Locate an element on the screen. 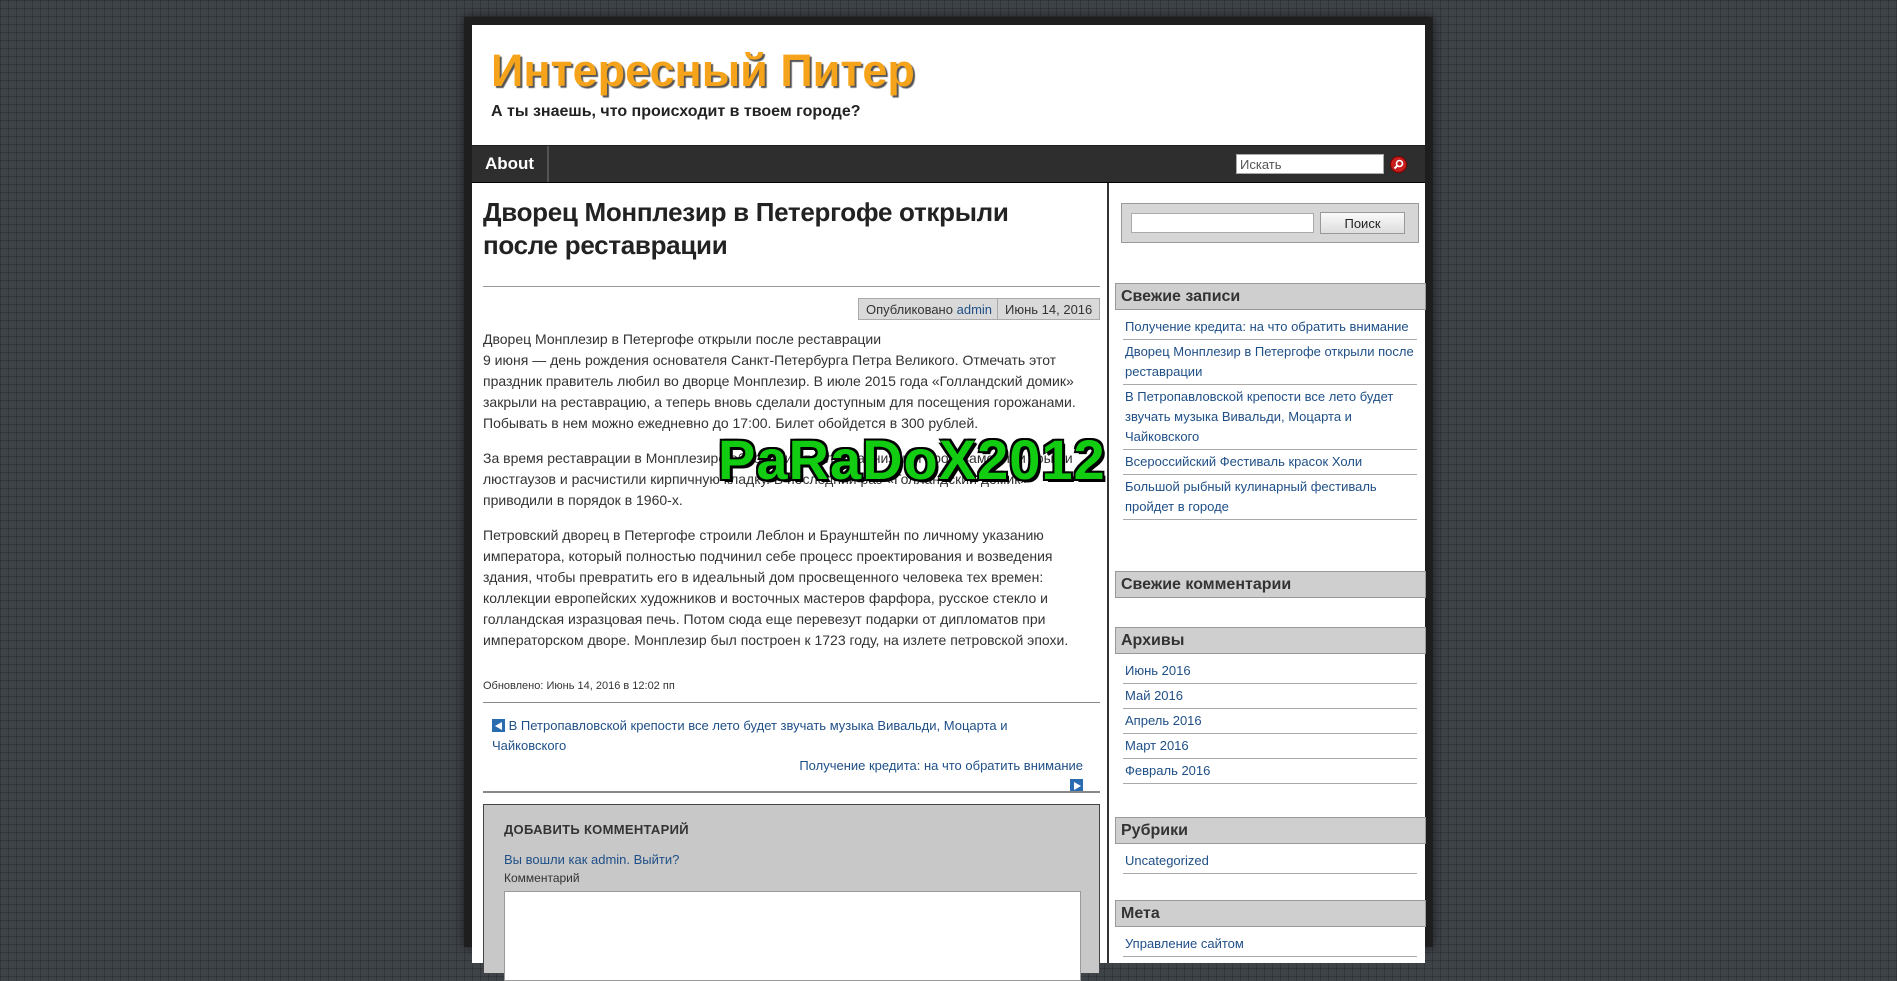 Image resolution: width=1897 pixels, height=981 pixels. site-title: Интересный Питер is located at coordinates (703, 71).